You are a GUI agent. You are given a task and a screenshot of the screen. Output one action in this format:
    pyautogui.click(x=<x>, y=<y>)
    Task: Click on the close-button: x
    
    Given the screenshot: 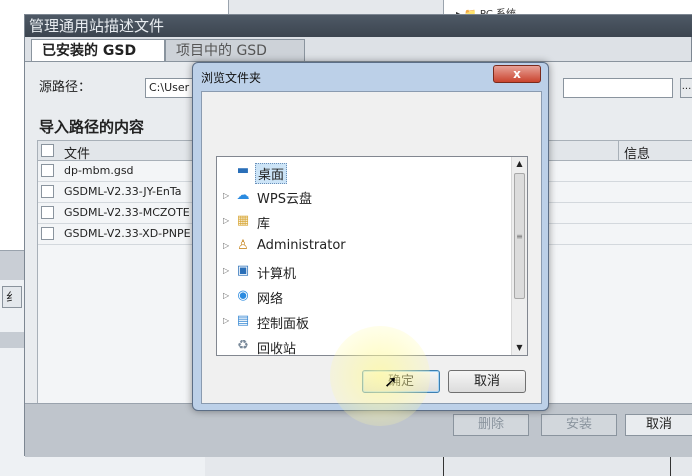 What is the action you would take?
    pyautogui.click(x=517, y=74)
    